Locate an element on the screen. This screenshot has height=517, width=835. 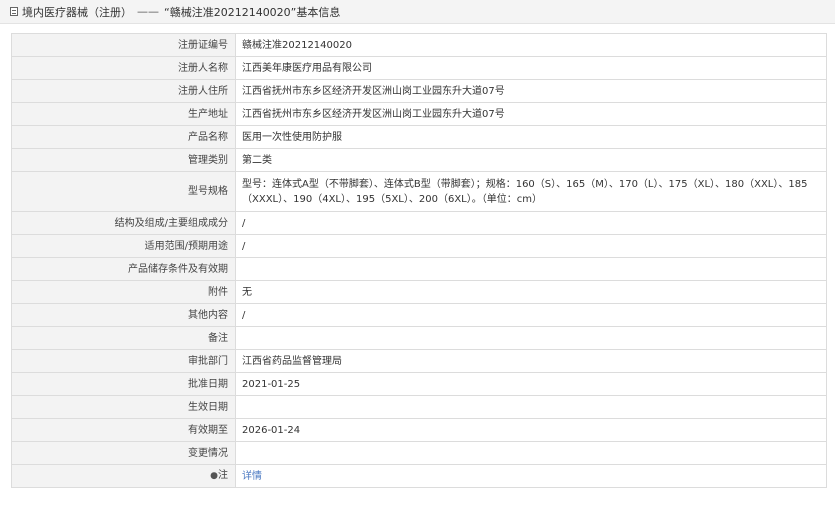
table-row: 批准日期 2021-01-25 is located at coordinates (419, 384).